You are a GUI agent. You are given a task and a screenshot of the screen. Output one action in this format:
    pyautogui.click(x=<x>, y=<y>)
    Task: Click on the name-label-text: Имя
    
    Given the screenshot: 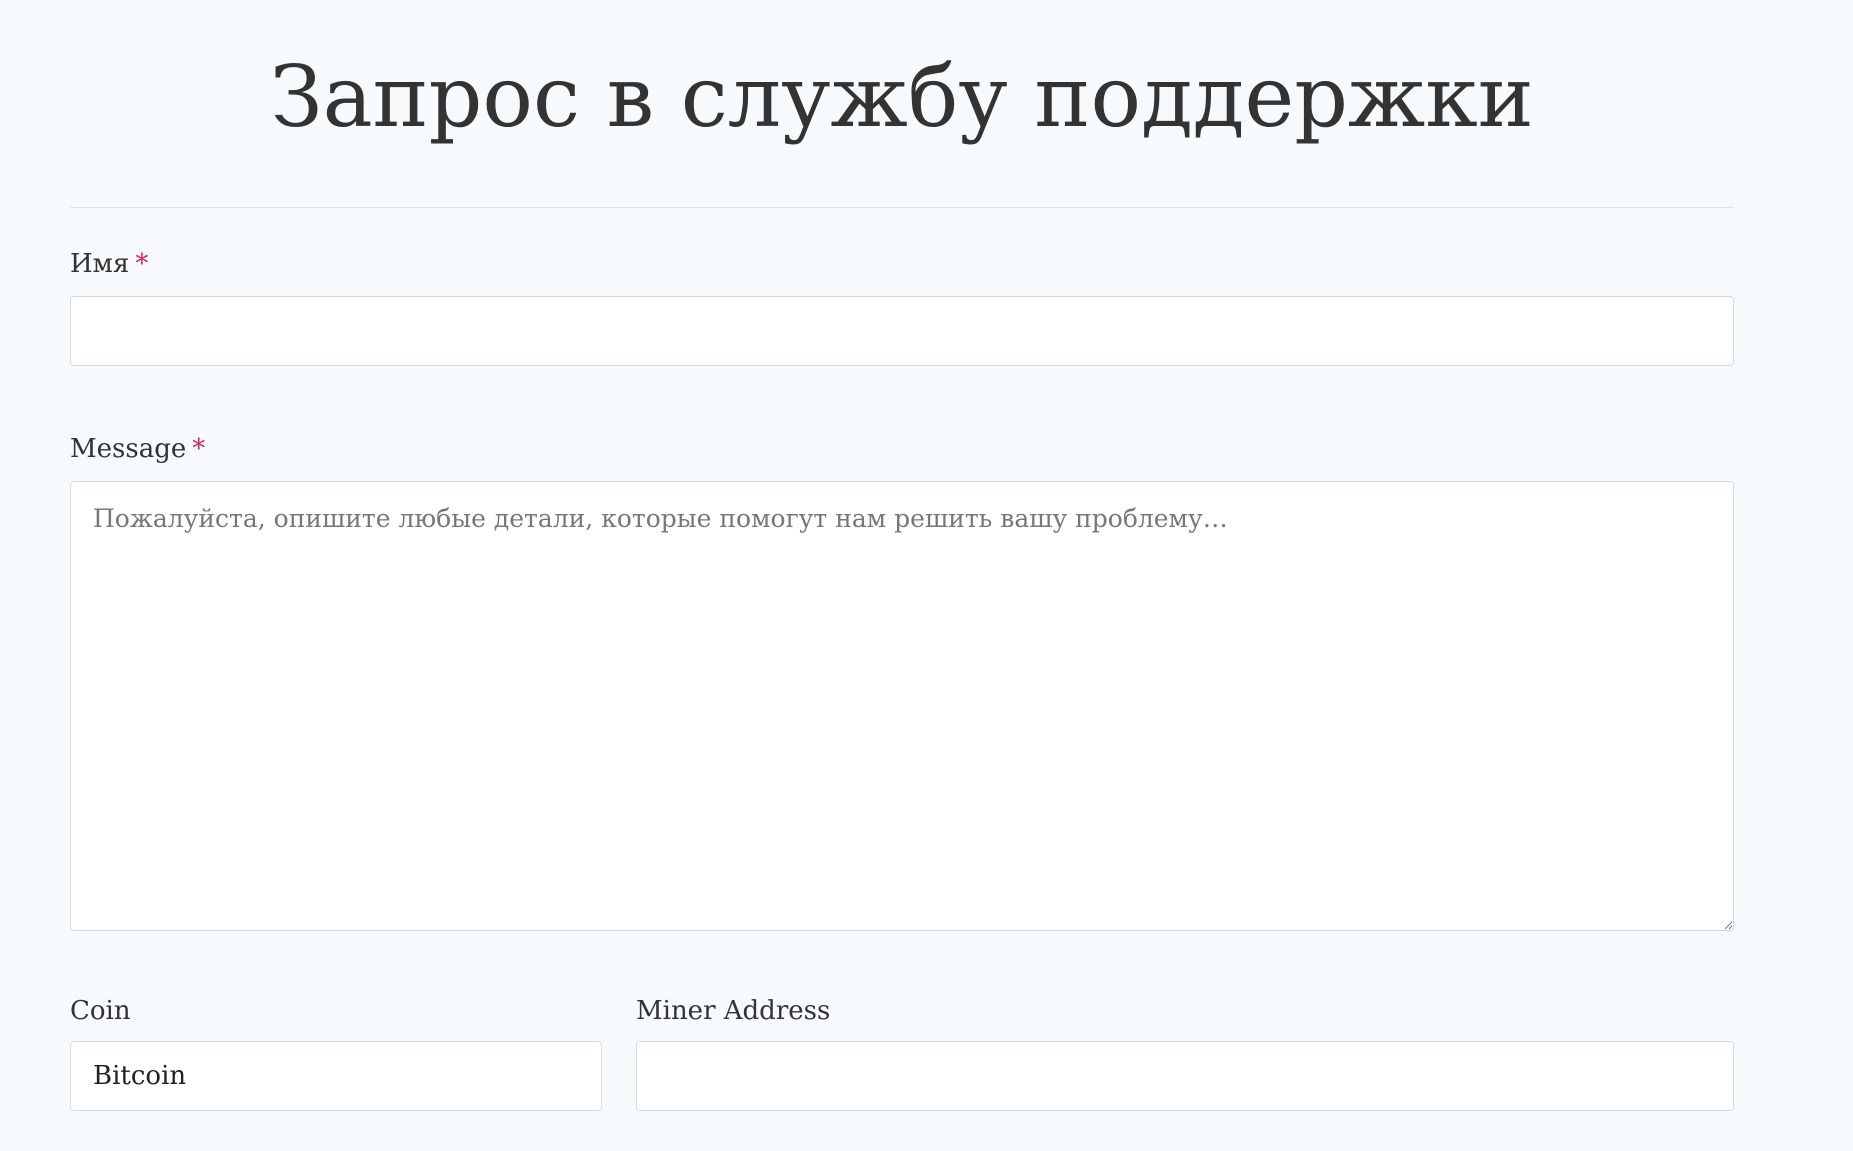 What is the action you would take?
    pyautogui.click(x=100, y=264)
    